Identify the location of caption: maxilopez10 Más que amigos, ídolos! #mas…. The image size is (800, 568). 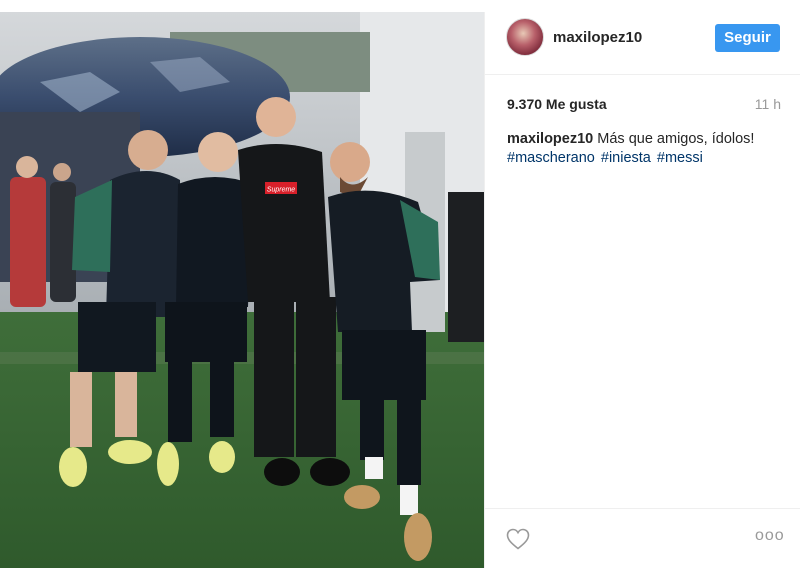
(647, 149).